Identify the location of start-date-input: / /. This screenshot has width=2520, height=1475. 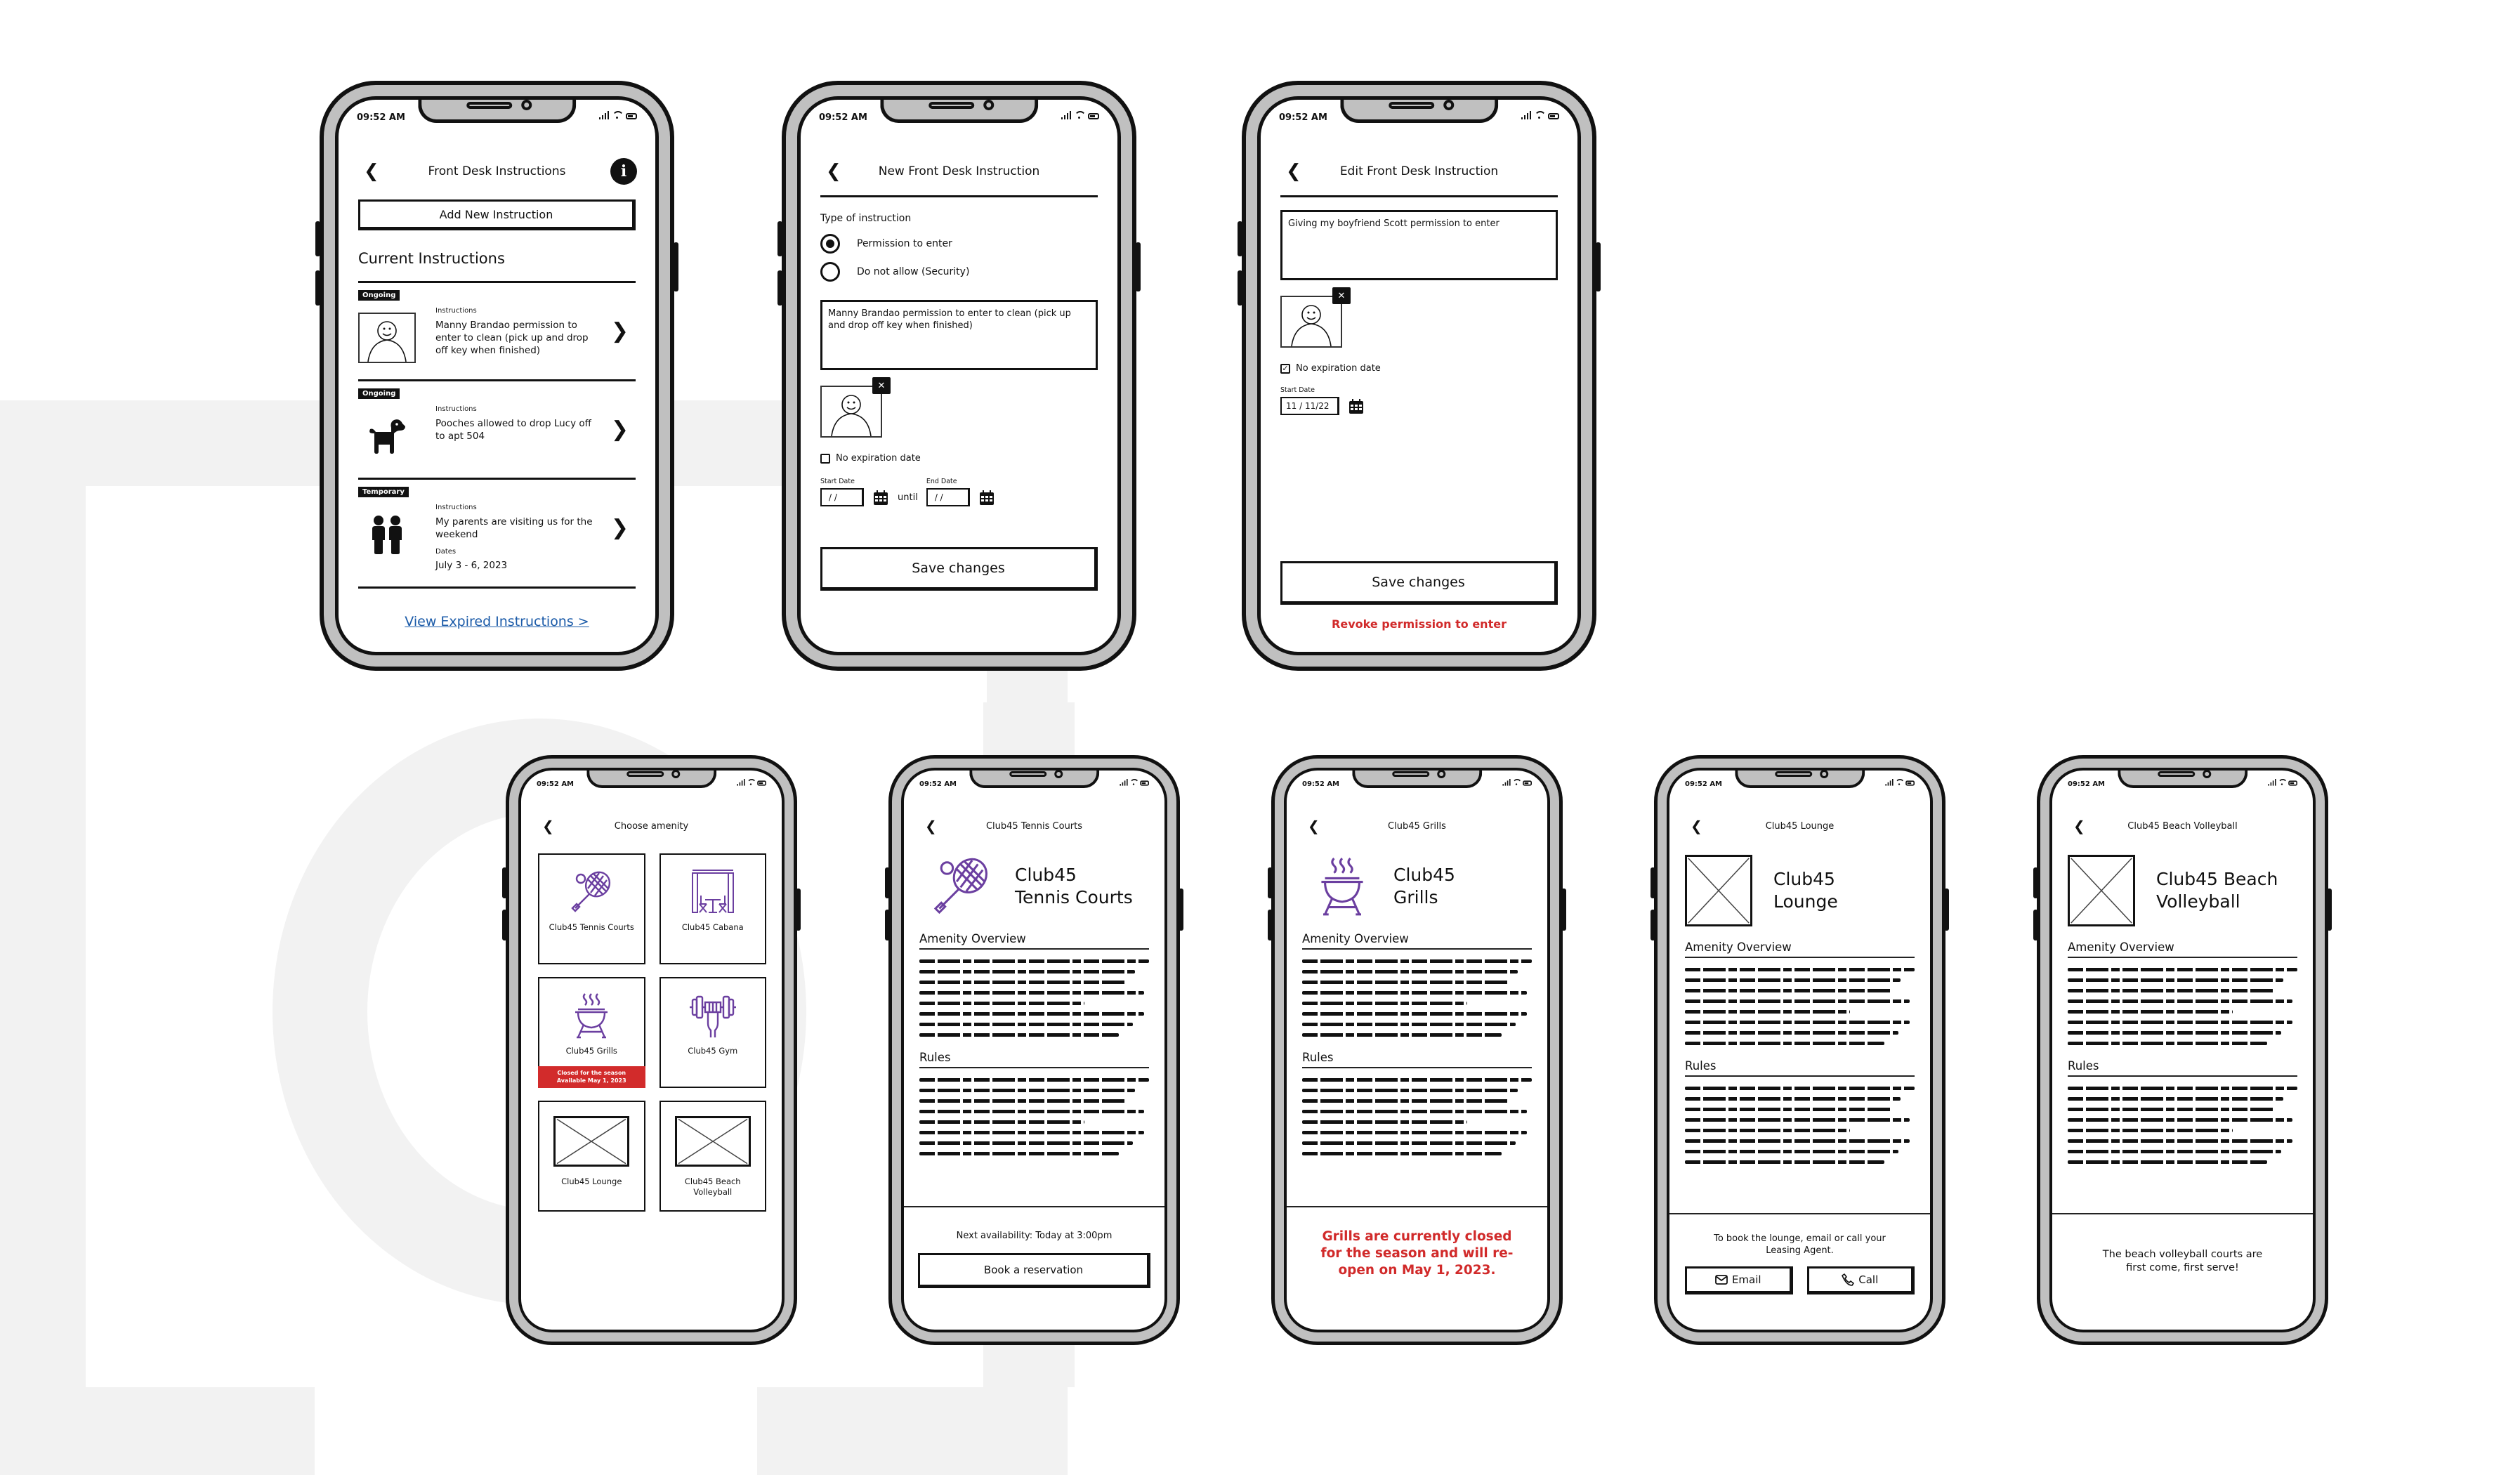
(842, 497).